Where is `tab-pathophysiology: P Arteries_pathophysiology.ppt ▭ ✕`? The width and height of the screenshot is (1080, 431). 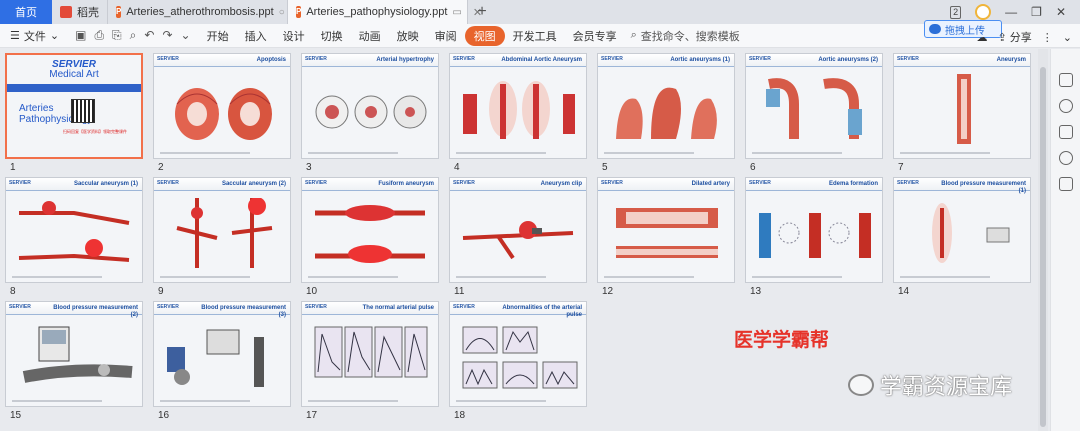
tab-pathophysiology: P Arteries_pathophysiology.ppt ▭ ✕ is located at coordinates (385, 12).